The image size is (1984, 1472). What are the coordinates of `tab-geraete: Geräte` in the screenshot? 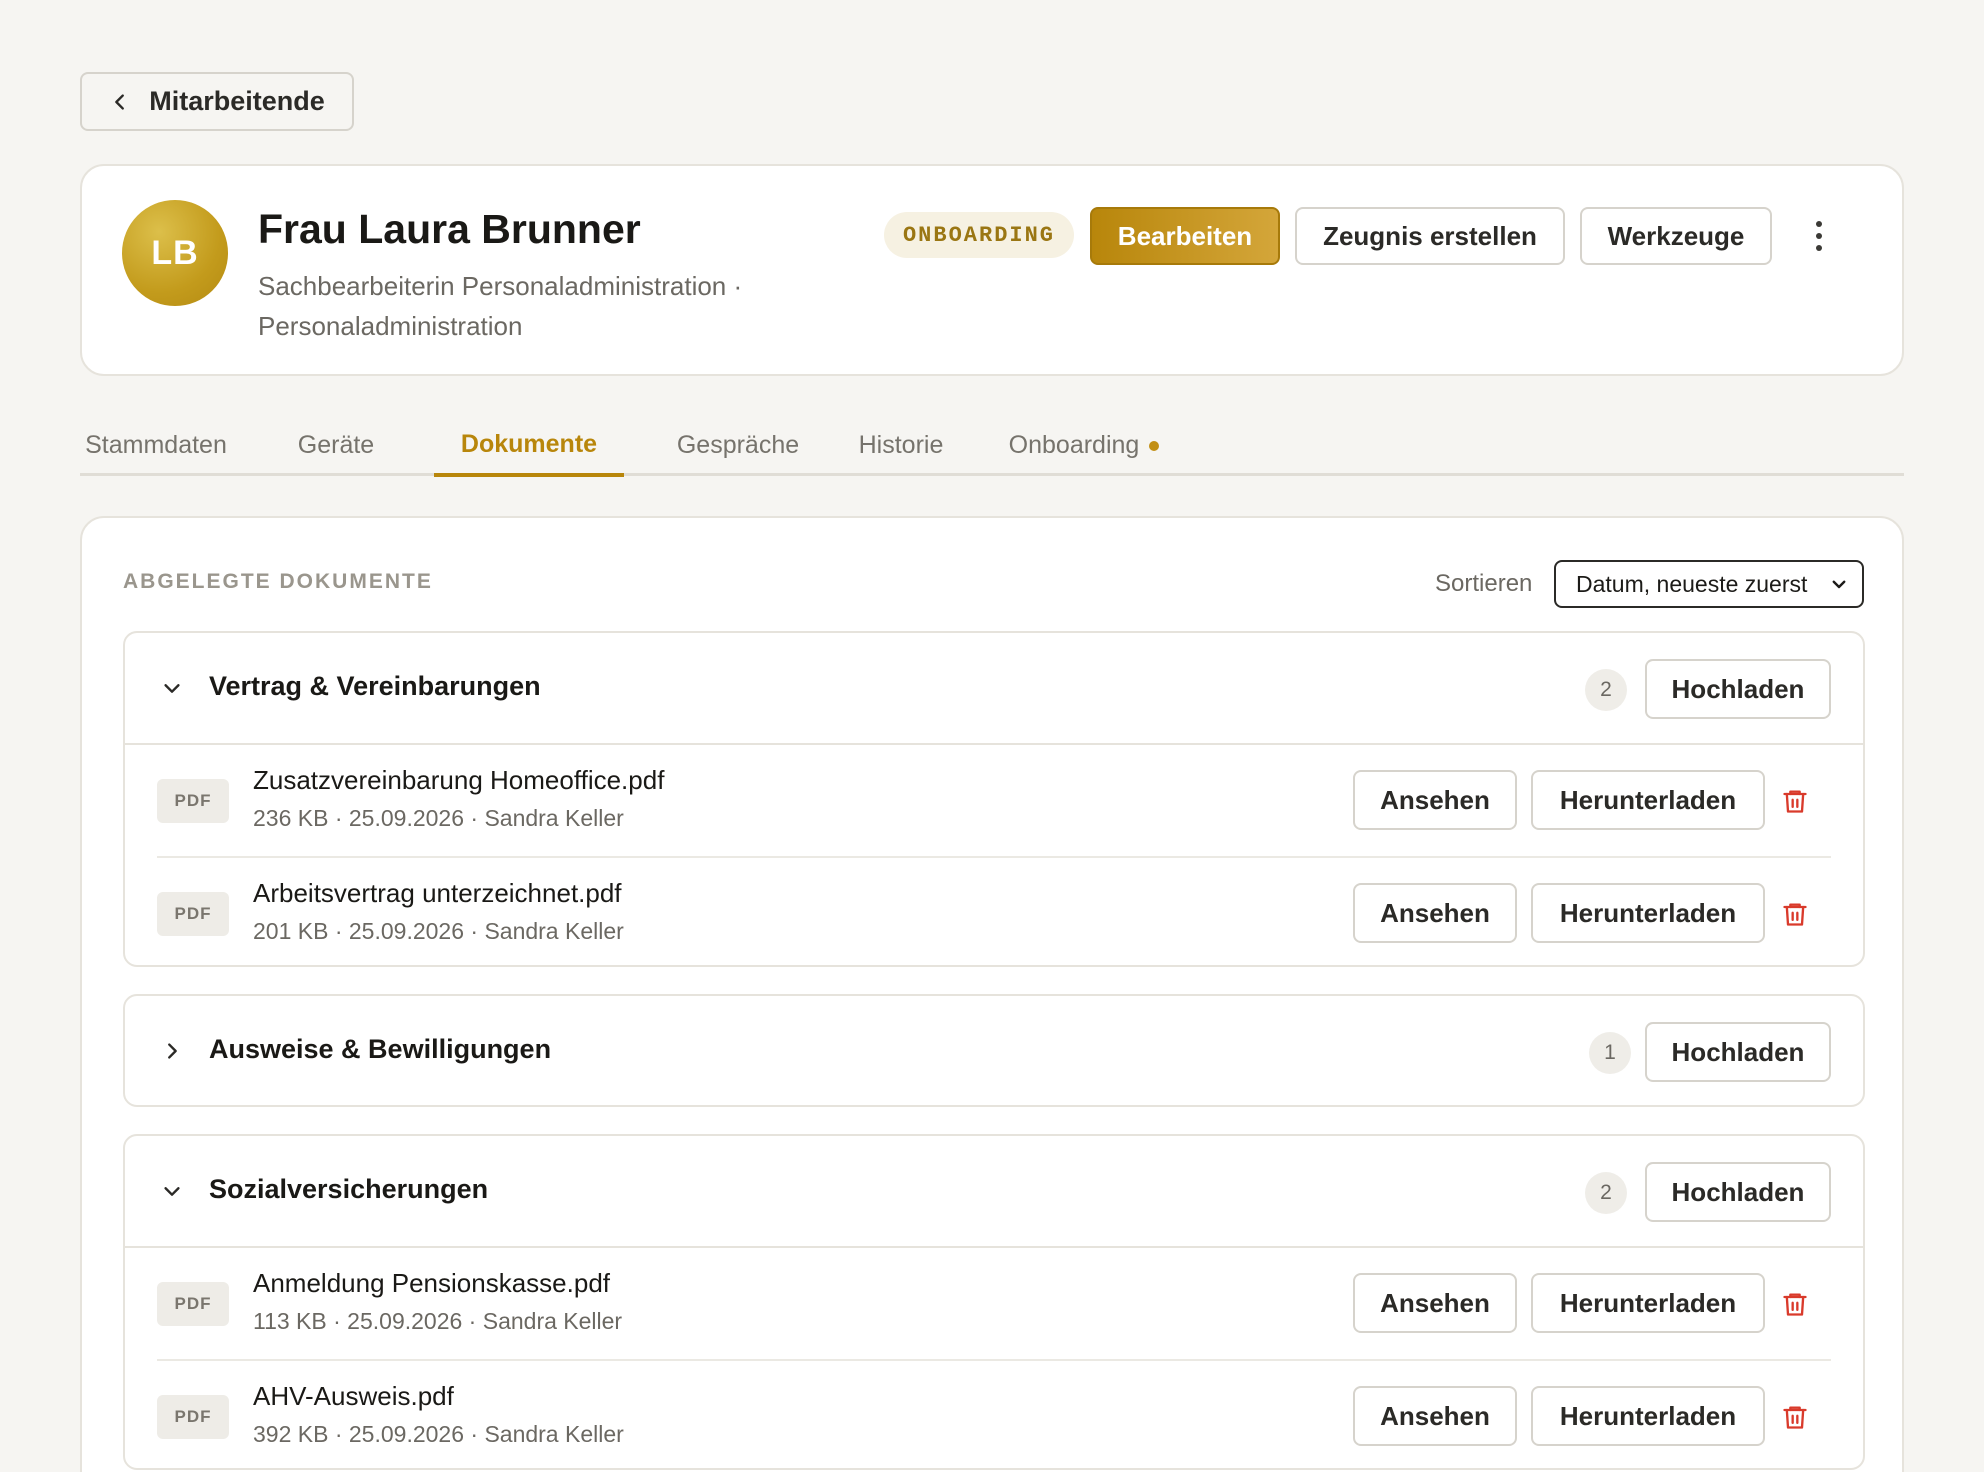 It's located at (336, 445).